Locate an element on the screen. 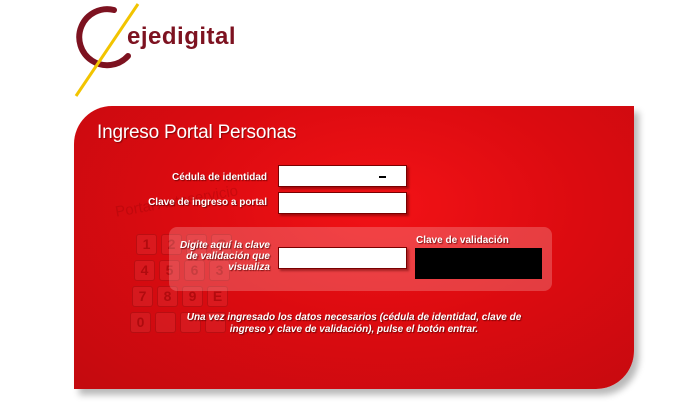 The image size is (700, 409). cedula-label: Cédula de identidad is located at coordinates (219, 177).